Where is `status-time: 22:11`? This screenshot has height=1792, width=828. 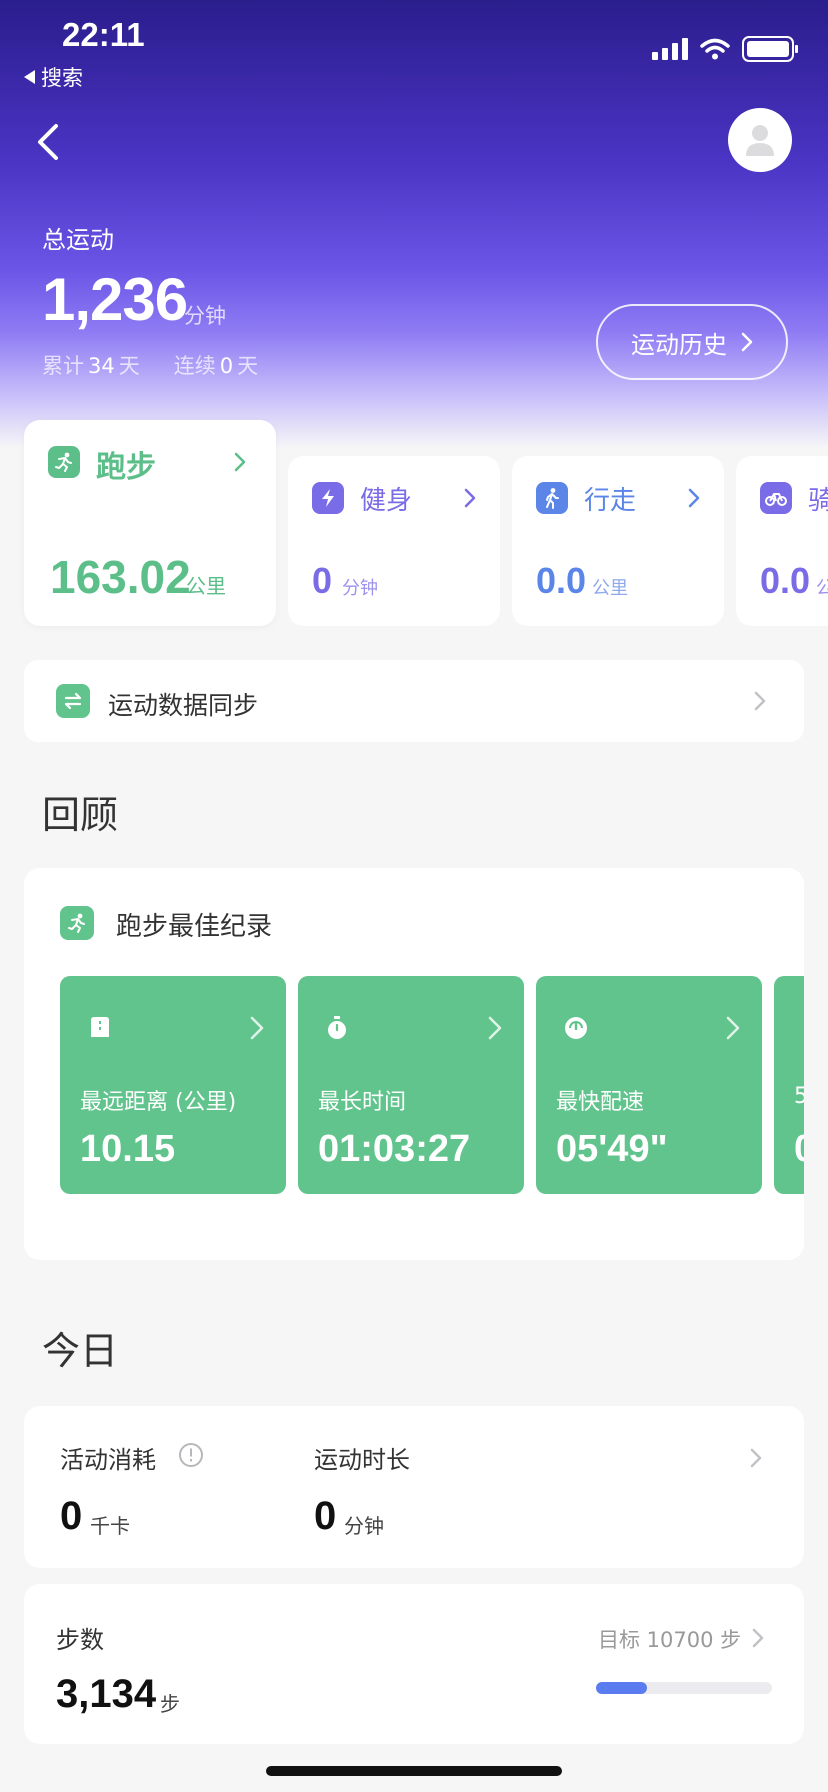 status-time: 22:11 is located at coordinates (103, 34).